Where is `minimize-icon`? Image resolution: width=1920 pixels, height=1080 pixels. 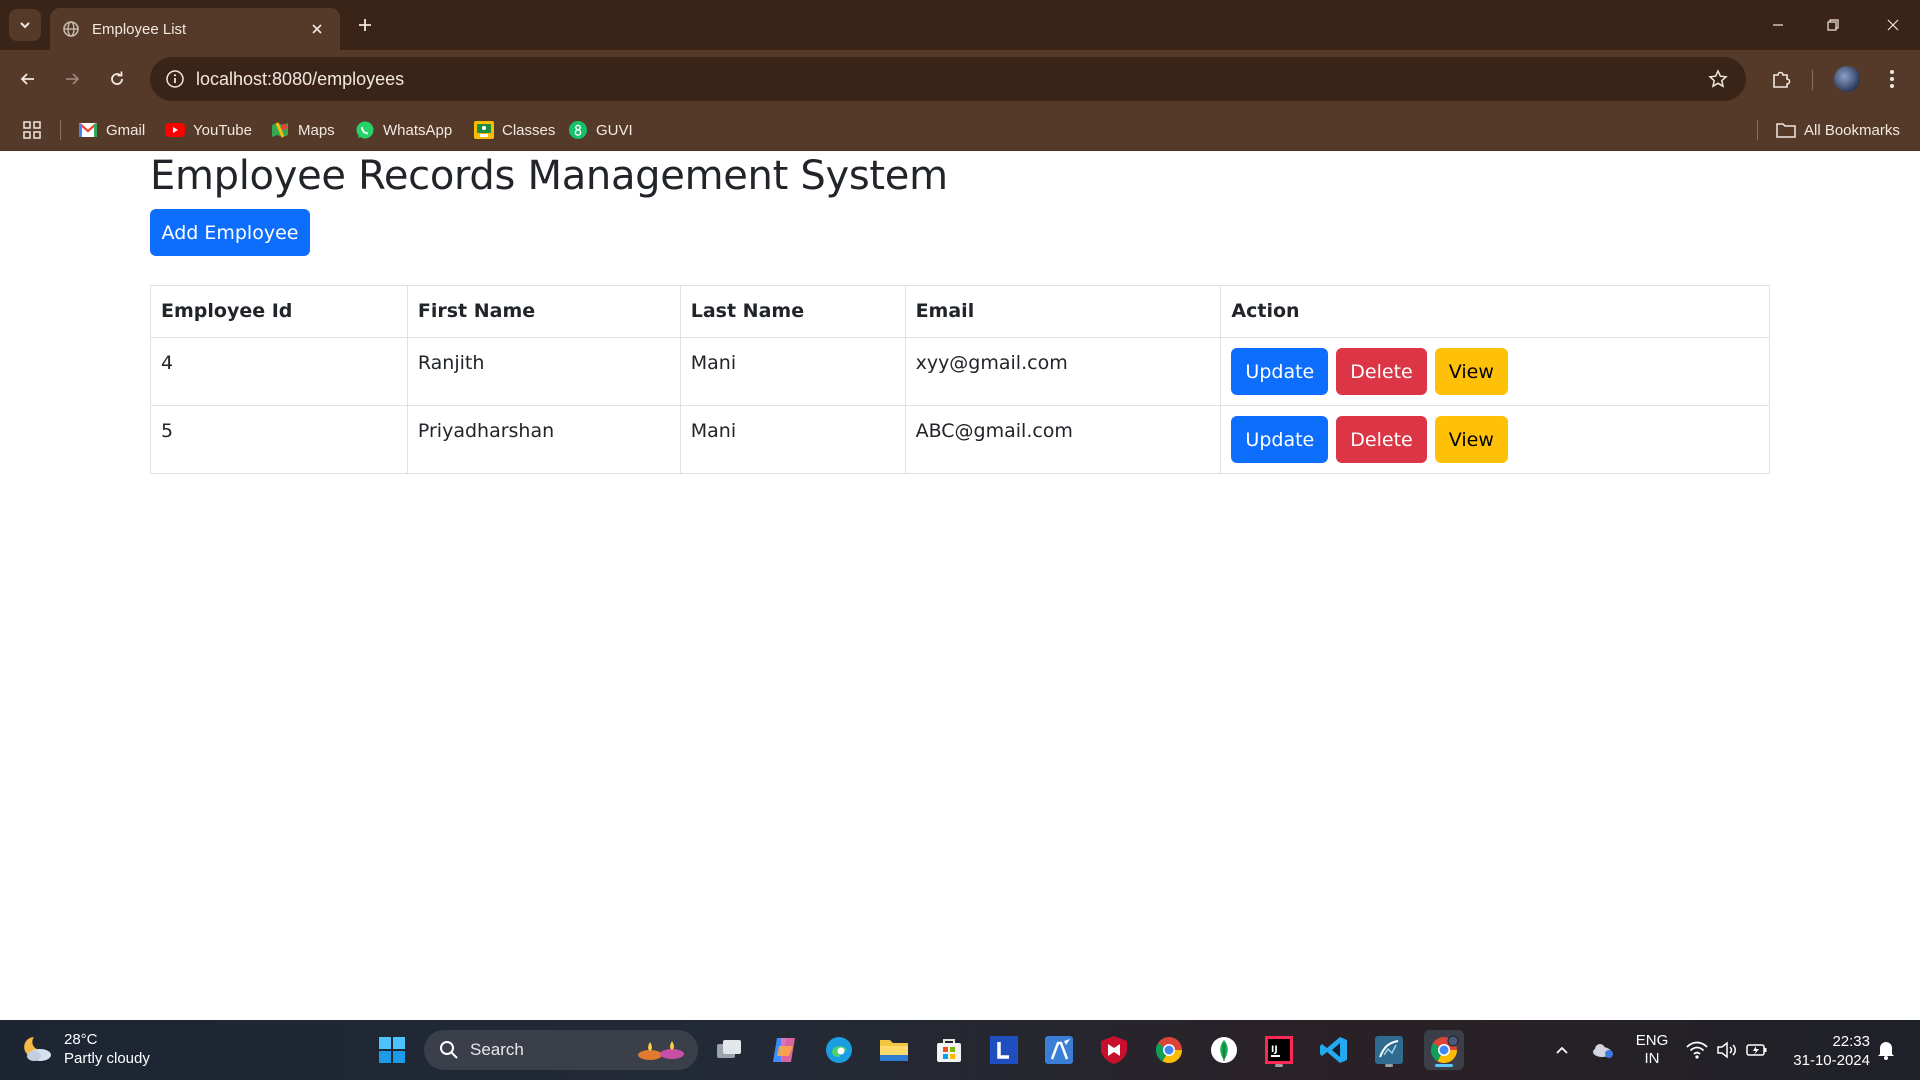 minimize-icon is located at coordinates (1777, 25).